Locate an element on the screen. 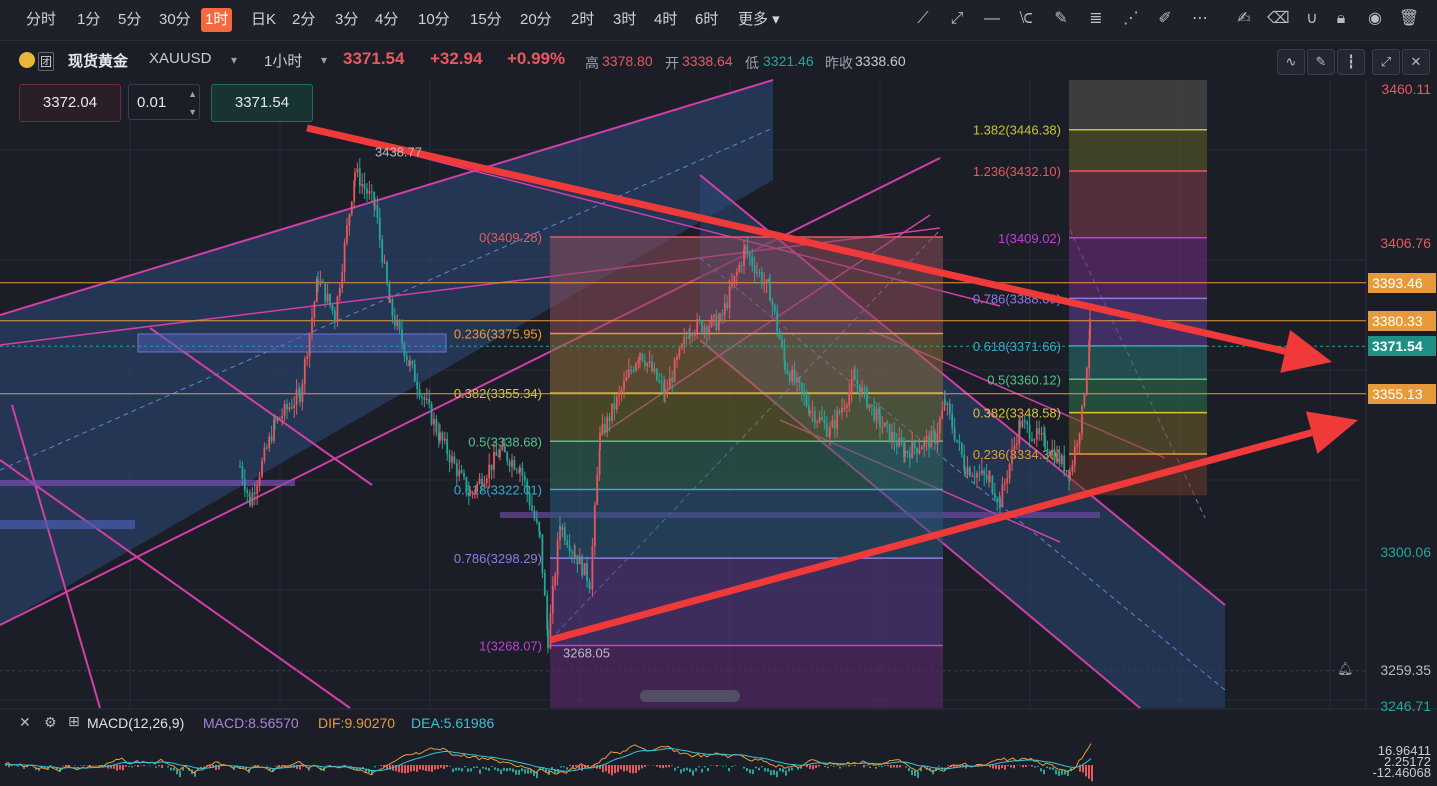 This screenshot has height=786, width=1437. timeframe-tab: 3时 is located at coordinates (624, 20).